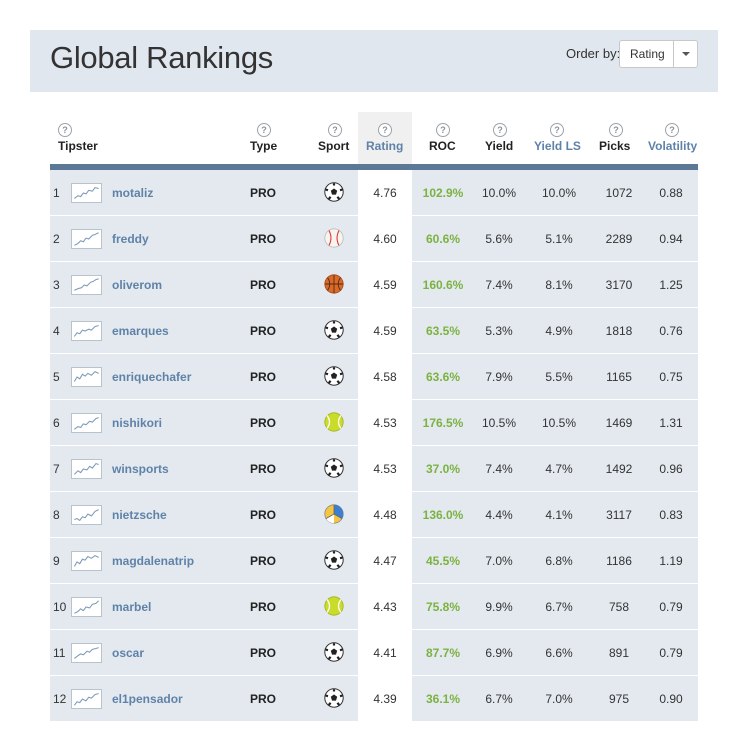  Describe the element at coordinates (557, 146) in the screenshot. I see `header-yield-ls-label: Yield LS` at that location.